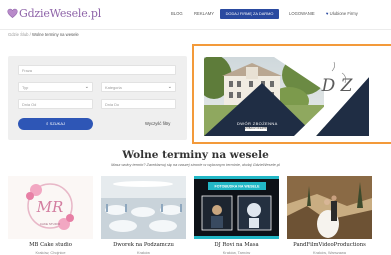 The width and height of the screenshot is (391, 255). Describe the element at coordinates (50, 224) in the screenshot. I see `cake-studio-label: CAKE STUDIO` at that location.